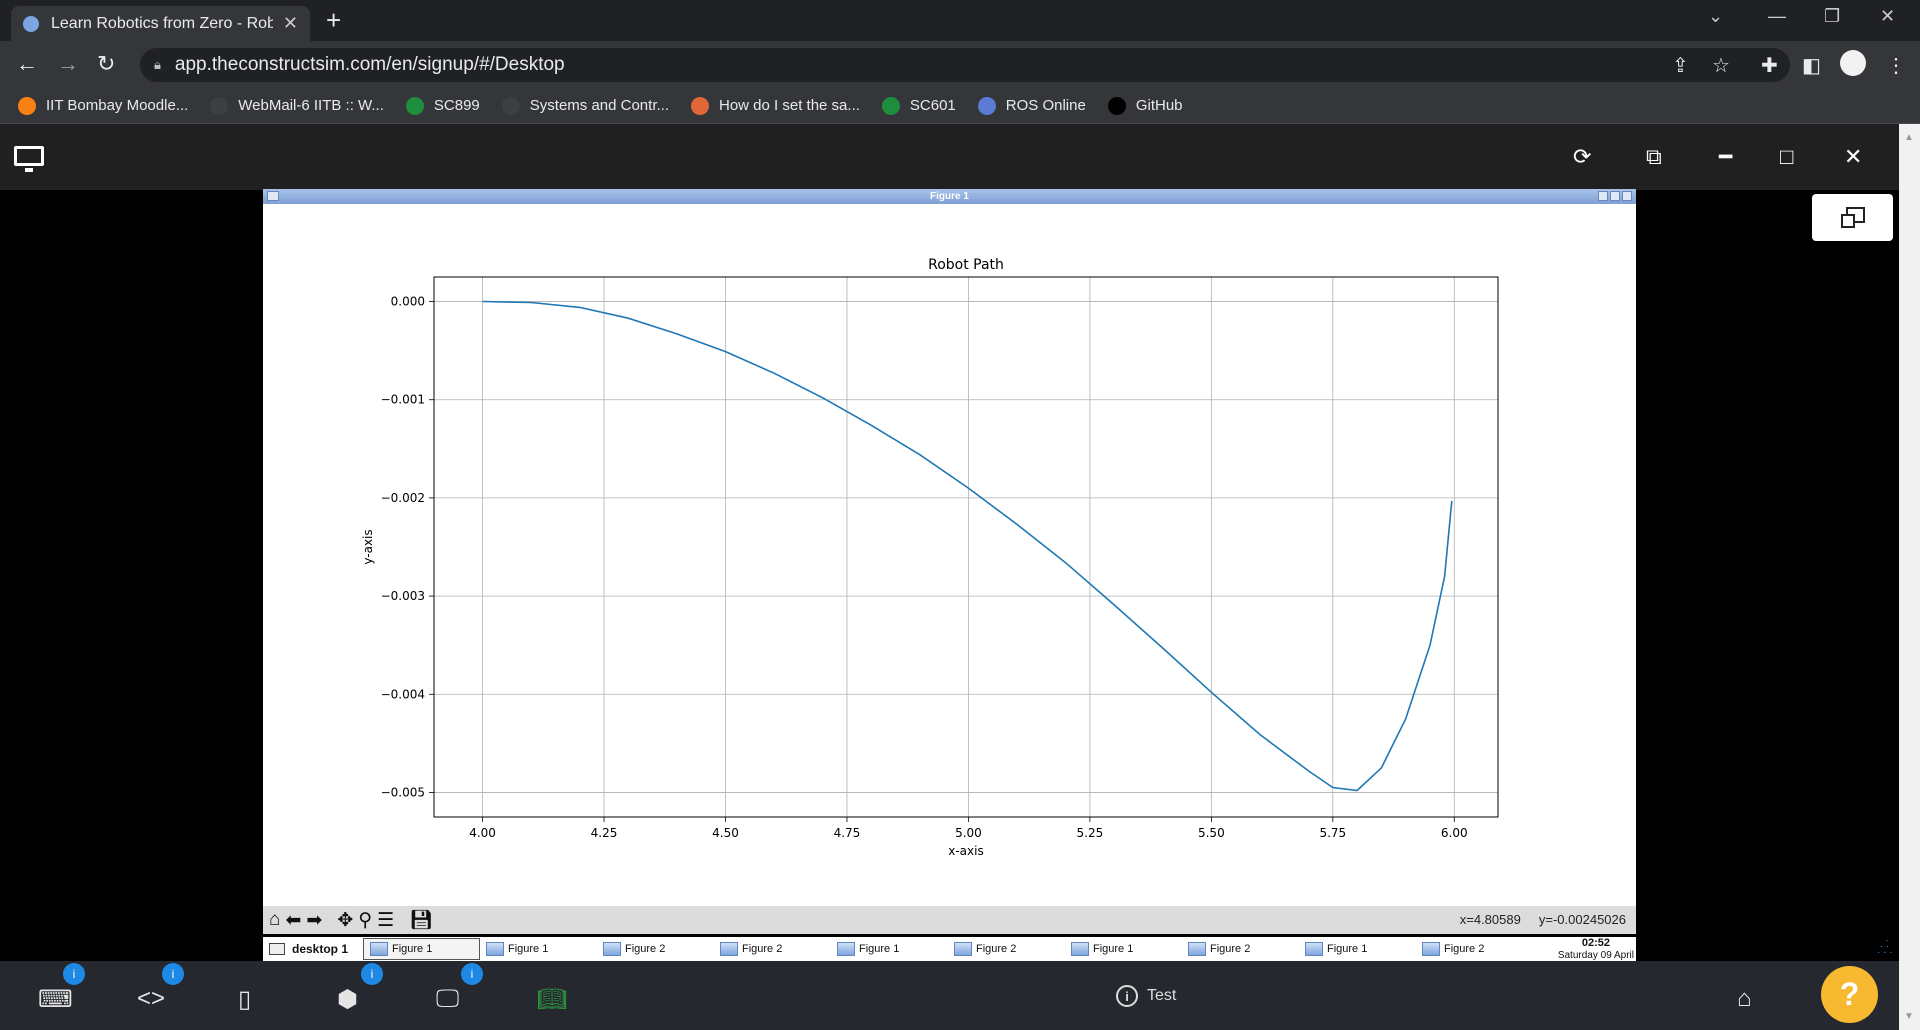 This screenshot has height=1030, width=1920. Describe the element at coordinates (106, 64) in the screenshot. I see `reload-icon: ↻` at that location.